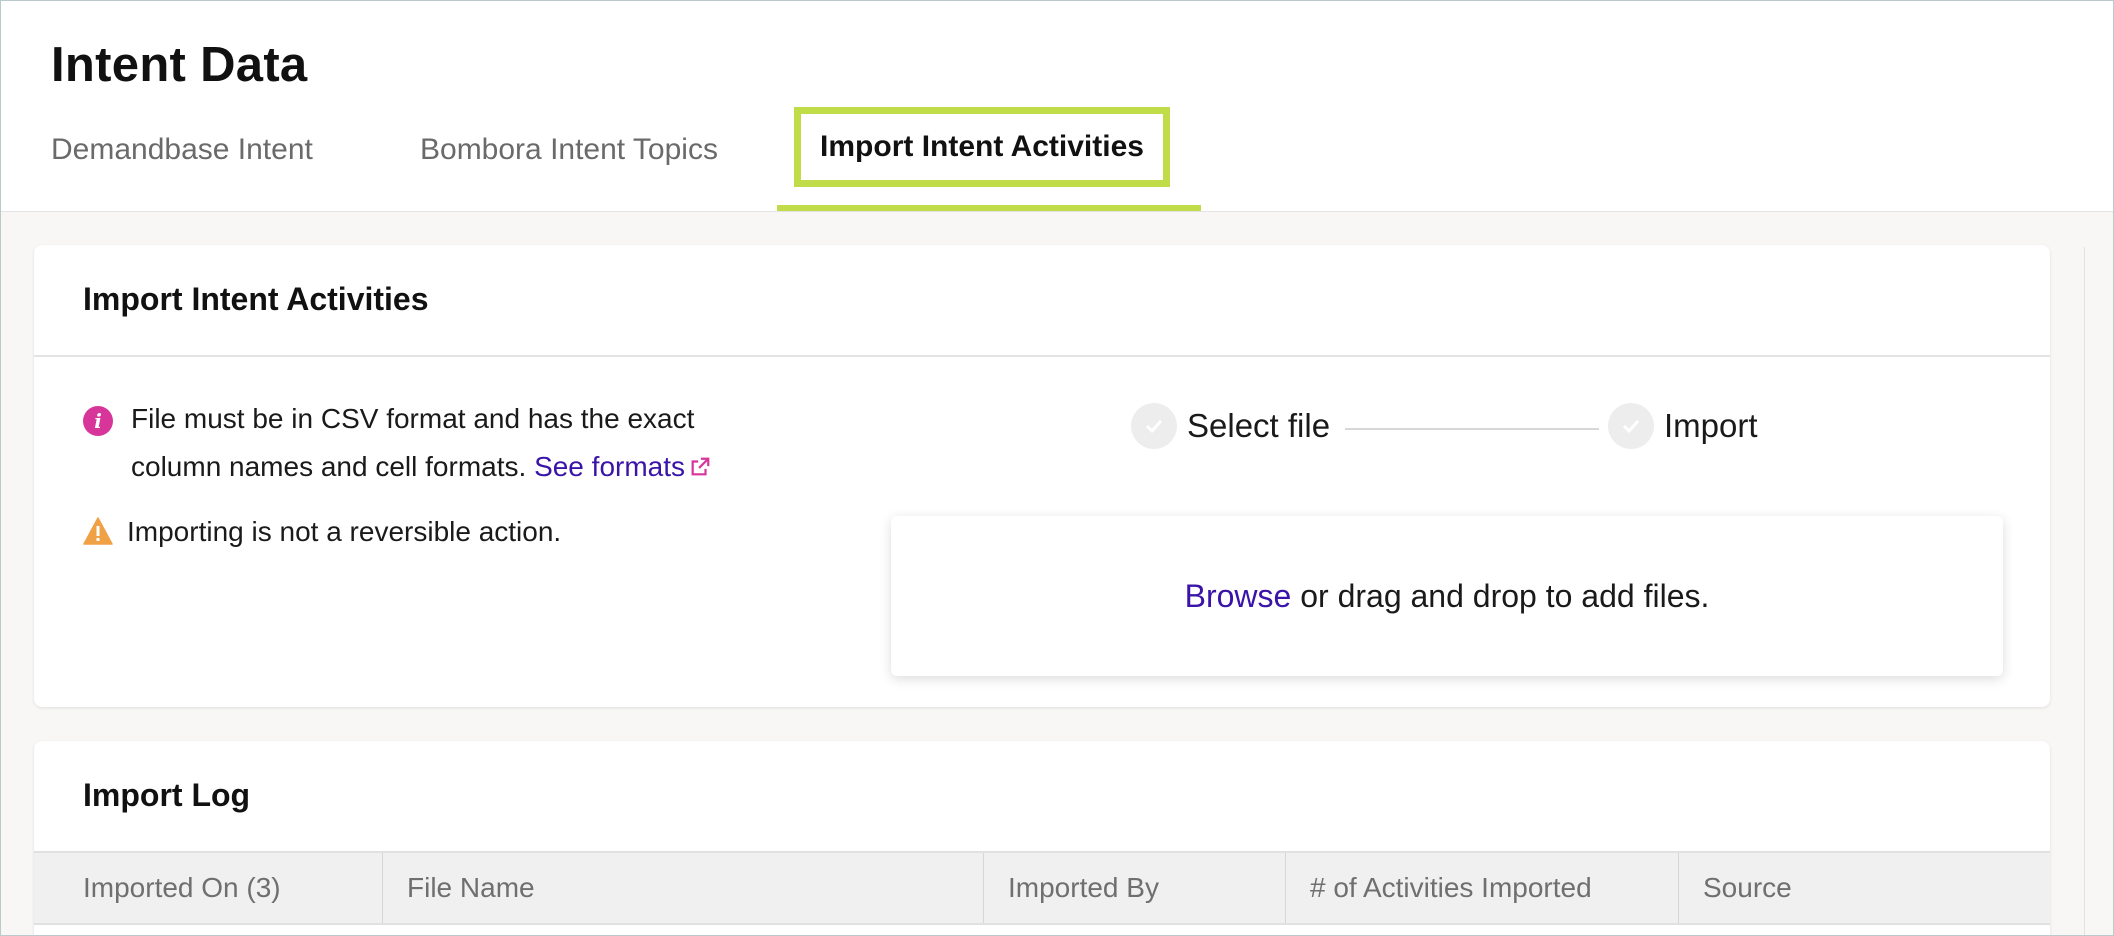 The height and width of the screenshot is (936, 2114). Describe the element at coordinates (700, 466) in the screenshot. I see `external-link-icon` at that location.